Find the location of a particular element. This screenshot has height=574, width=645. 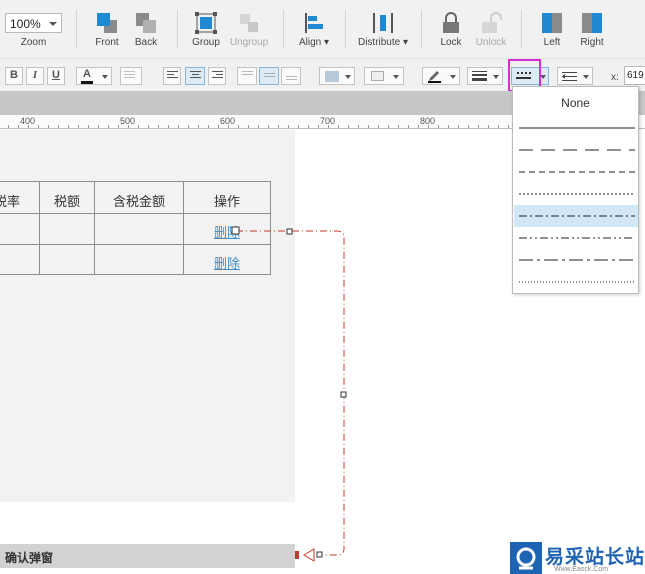

long-dash-dot-icon is located at coordinates (577, 260).